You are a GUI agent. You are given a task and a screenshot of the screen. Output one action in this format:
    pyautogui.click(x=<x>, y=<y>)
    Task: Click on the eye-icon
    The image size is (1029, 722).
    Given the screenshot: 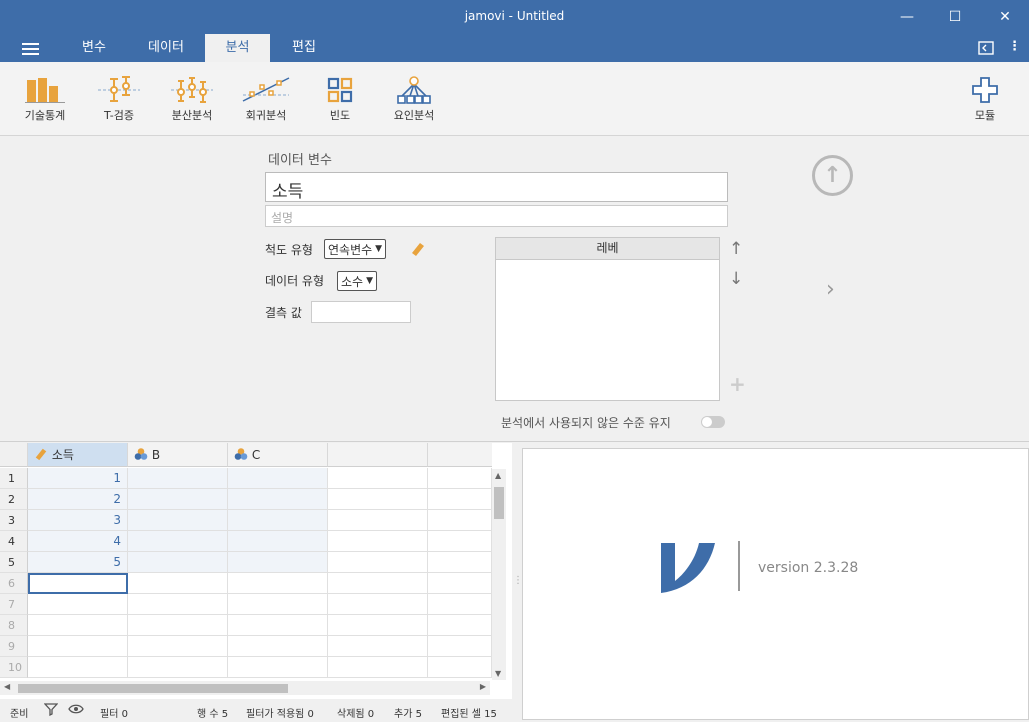 What is the action you would take?
    pyautogui.click(x=76, y=710)
    